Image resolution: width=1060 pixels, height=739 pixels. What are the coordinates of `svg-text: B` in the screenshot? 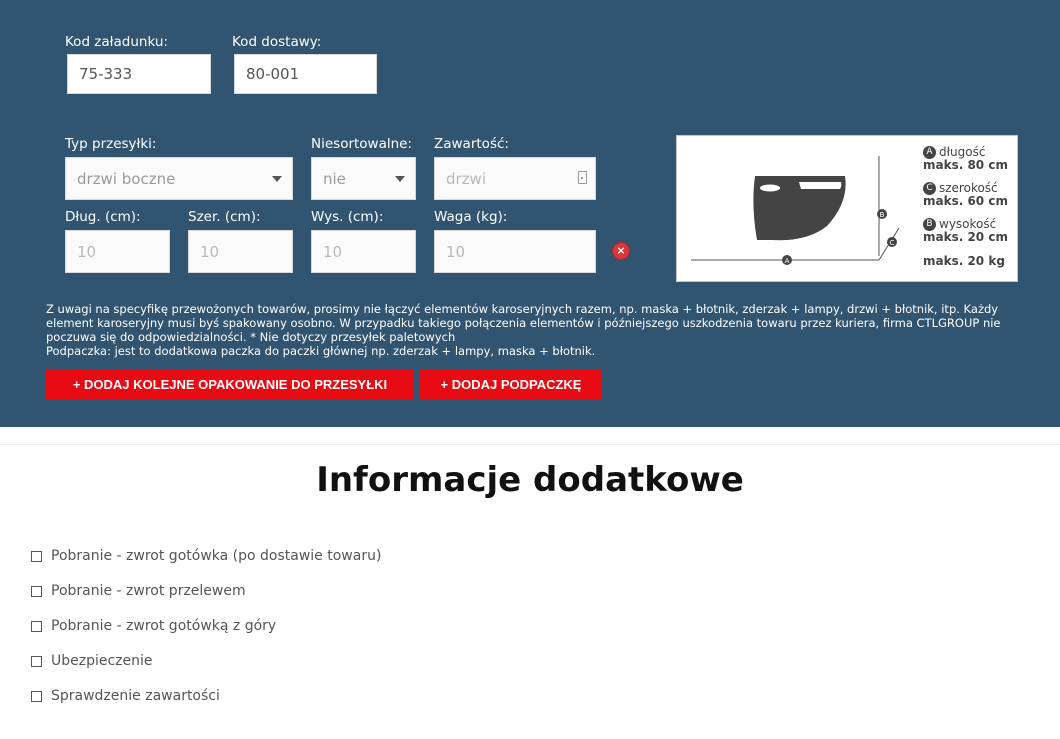 It's located at (882, 215).